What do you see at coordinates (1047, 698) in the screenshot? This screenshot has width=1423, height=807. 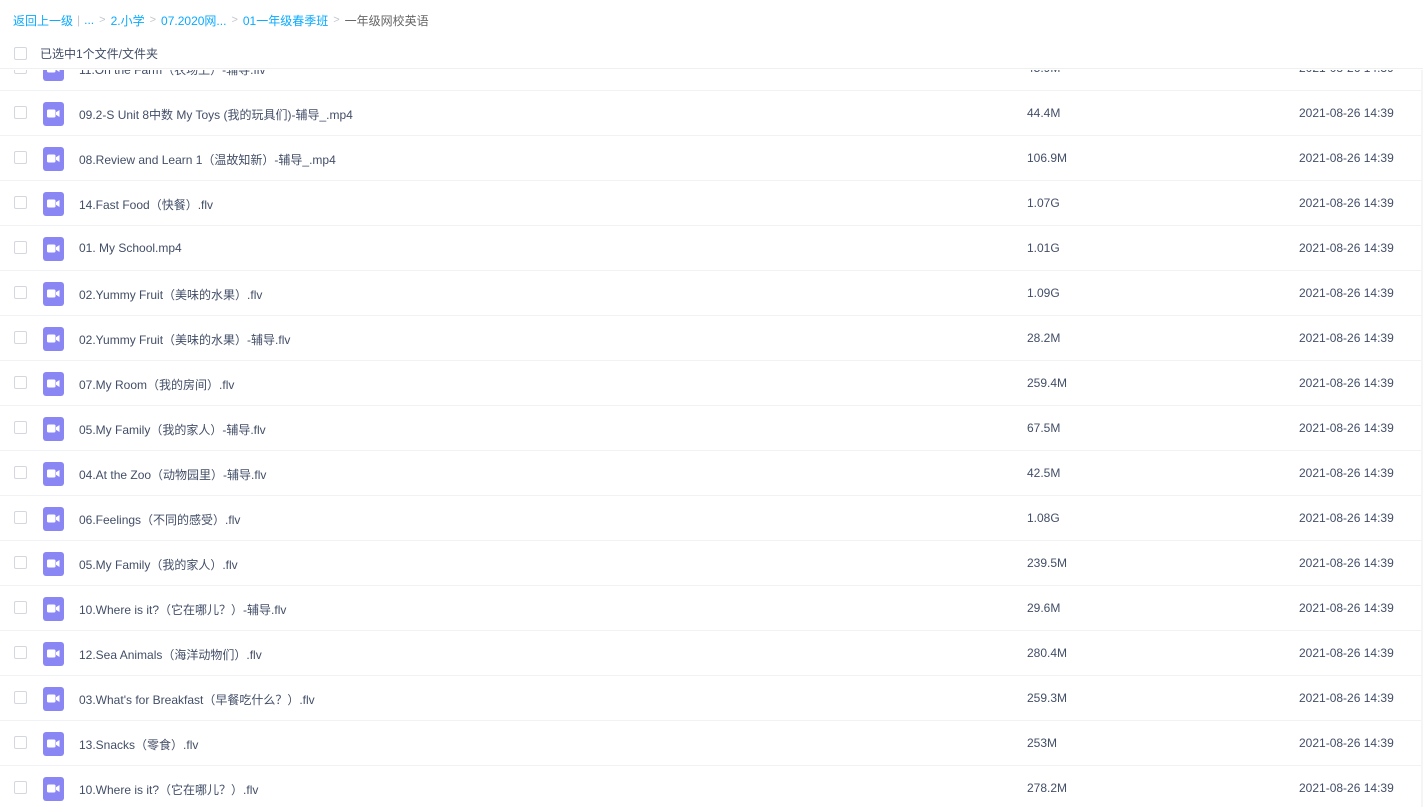 I see `file-size: 259.3M` at bounding box center [1047, 698].